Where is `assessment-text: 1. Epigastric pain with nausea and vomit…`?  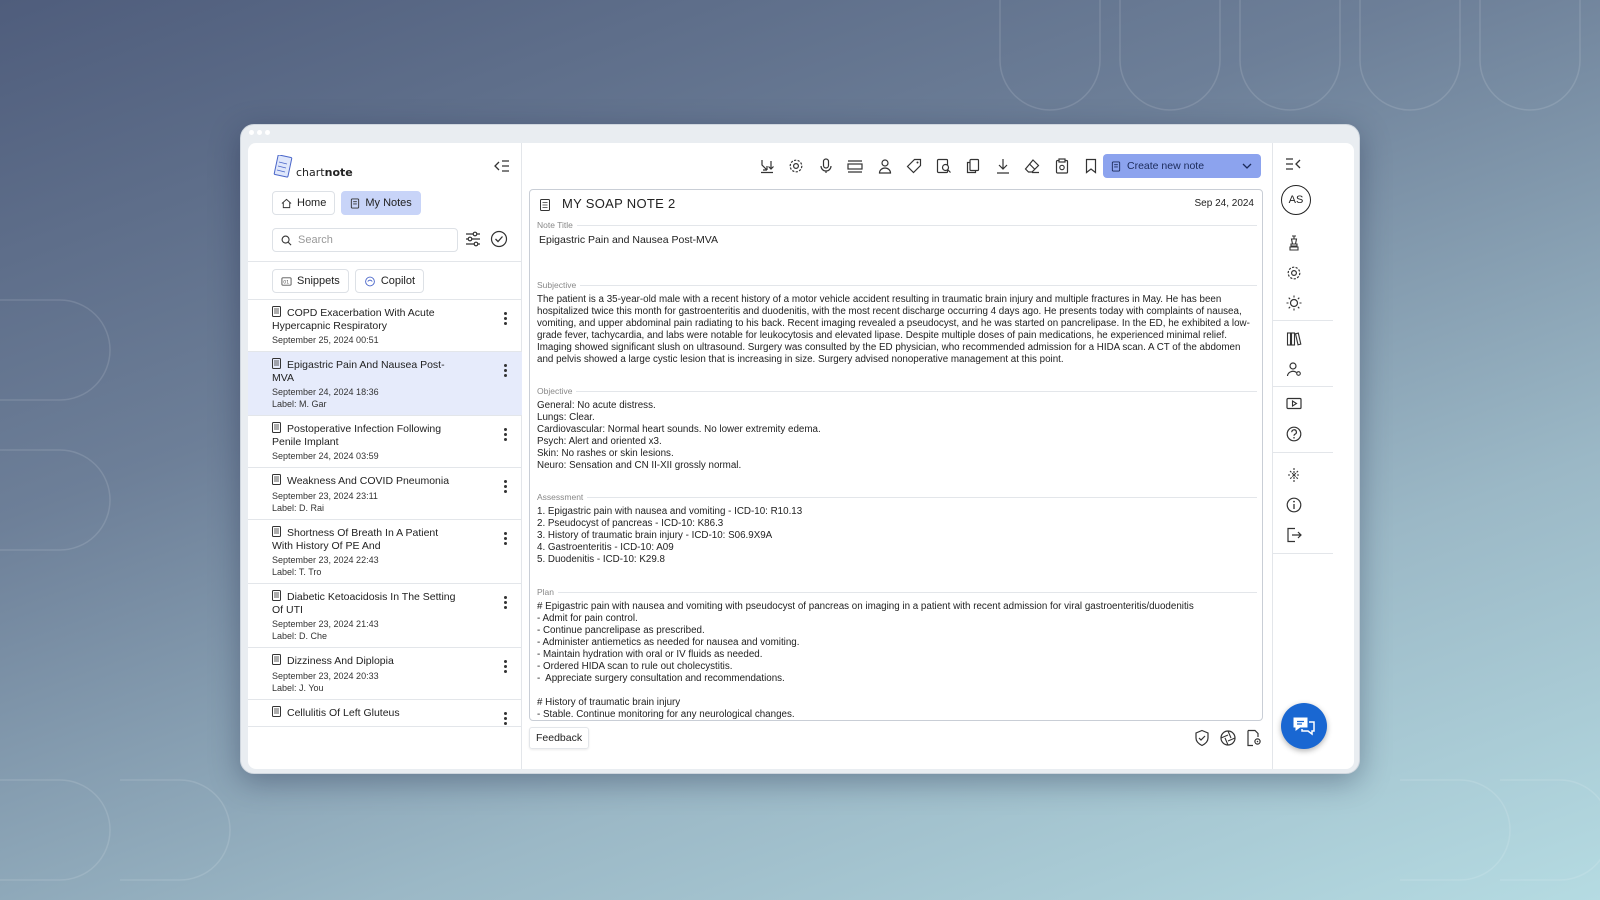
assessment-text: 1. Epigastric pain with nausea and vomit… is located at coordinates (897, 536).